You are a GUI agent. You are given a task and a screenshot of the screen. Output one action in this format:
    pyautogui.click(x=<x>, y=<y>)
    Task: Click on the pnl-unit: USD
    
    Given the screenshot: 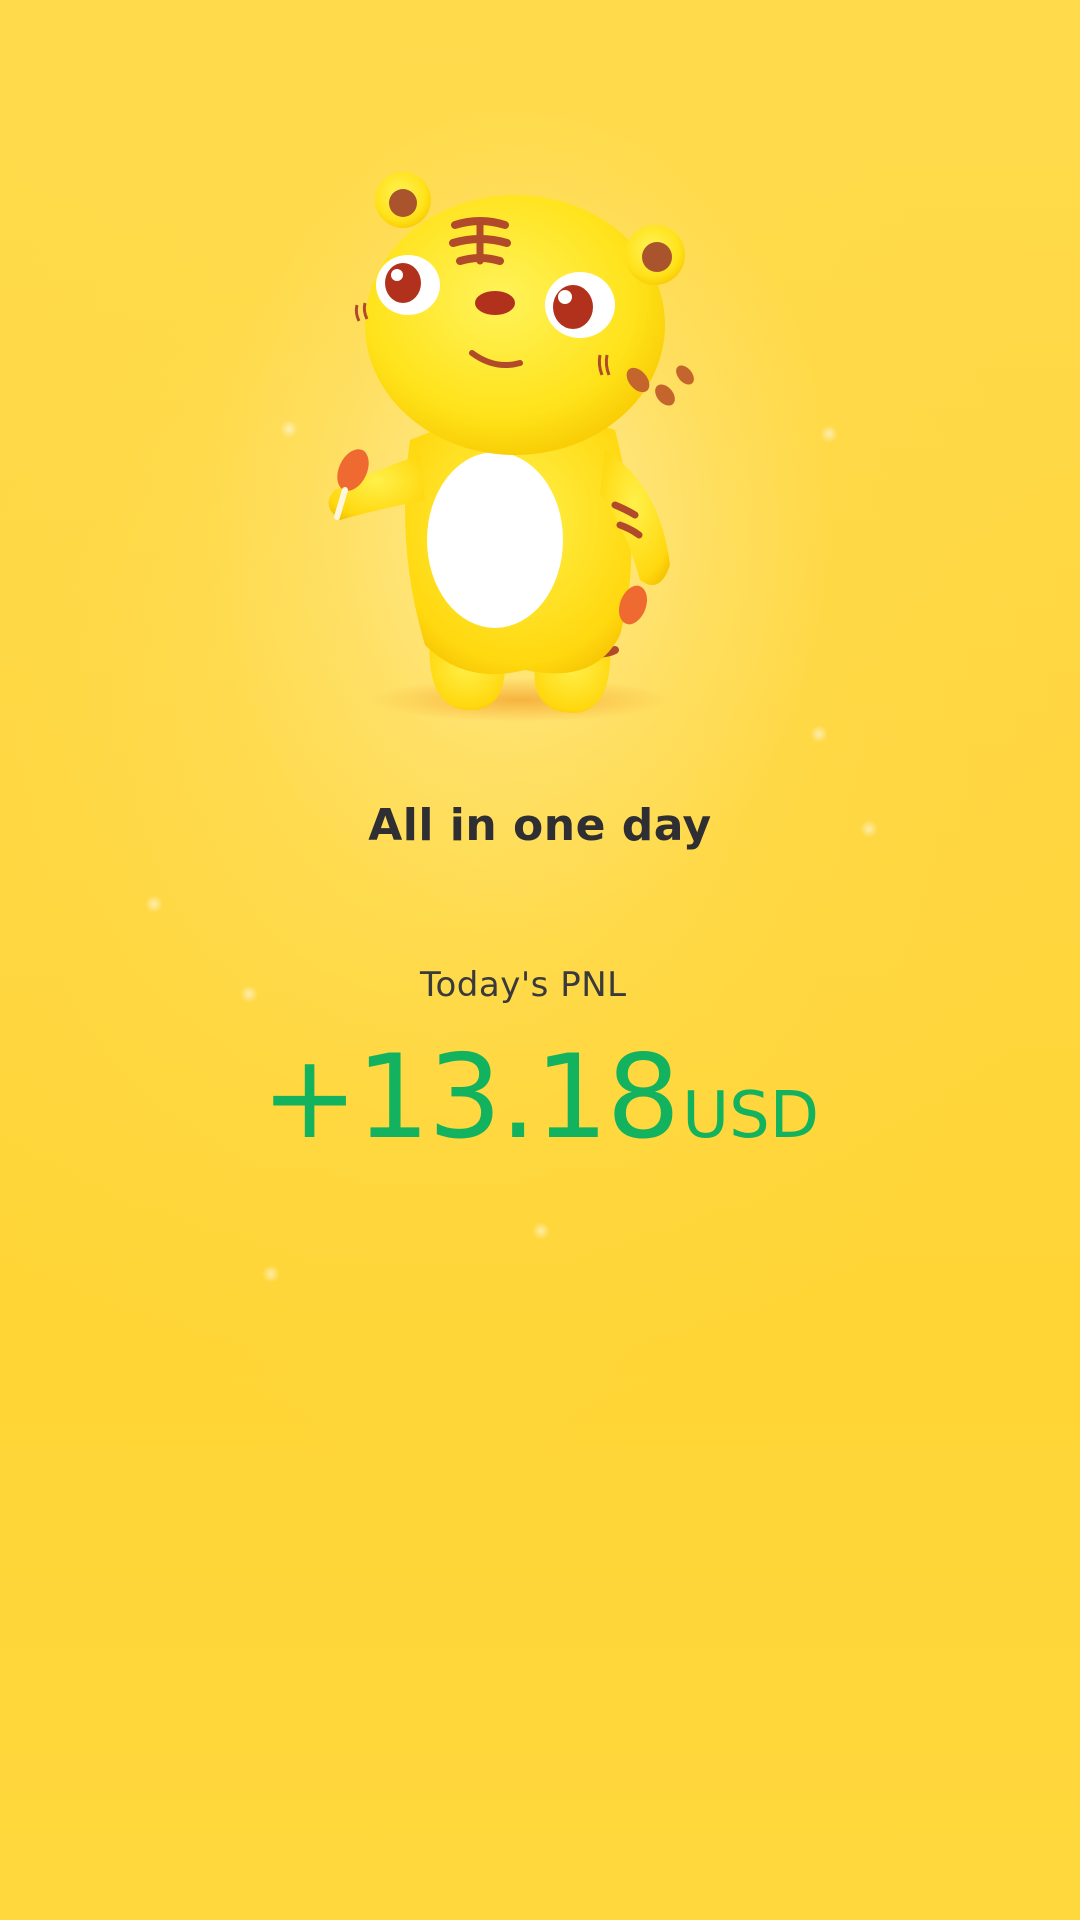 What is the action you would take?
    pyautogui.click(x=751, y=1116)
    